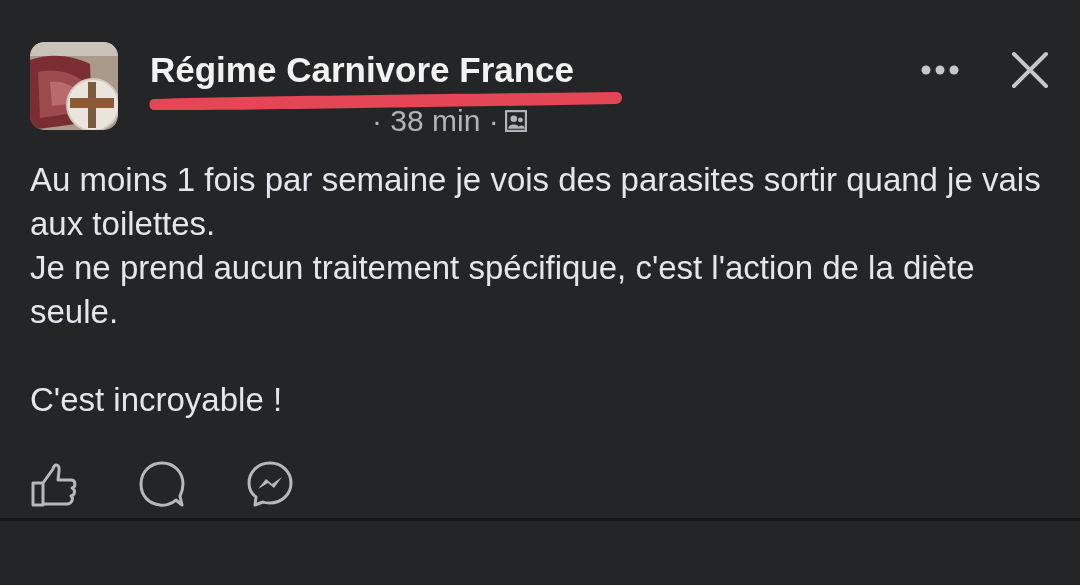 Image resolution: width=1080 pixels, height=585 pixels. I want to click on post-text: C'est incroyable !, so click(157, 400).